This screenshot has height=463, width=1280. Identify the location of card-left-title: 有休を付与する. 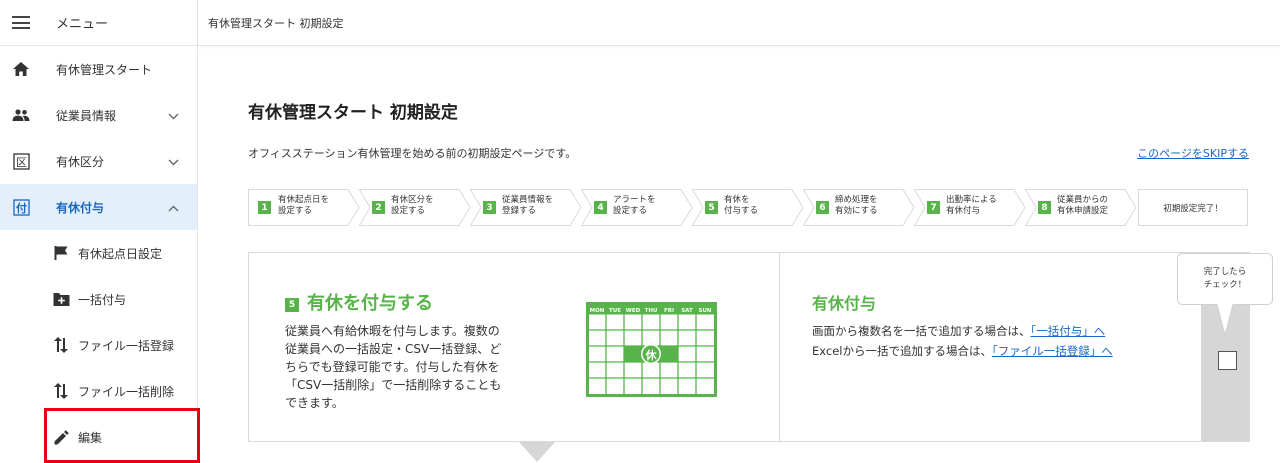
(370, 303).